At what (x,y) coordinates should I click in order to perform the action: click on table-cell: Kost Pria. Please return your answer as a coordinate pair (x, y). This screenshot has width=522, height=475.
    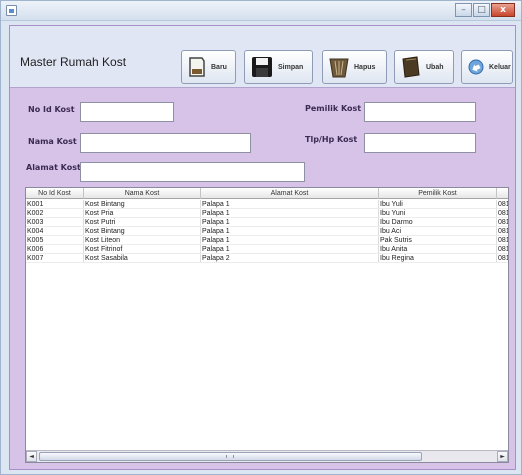
    Looking at the image, I should click on (142, 213).